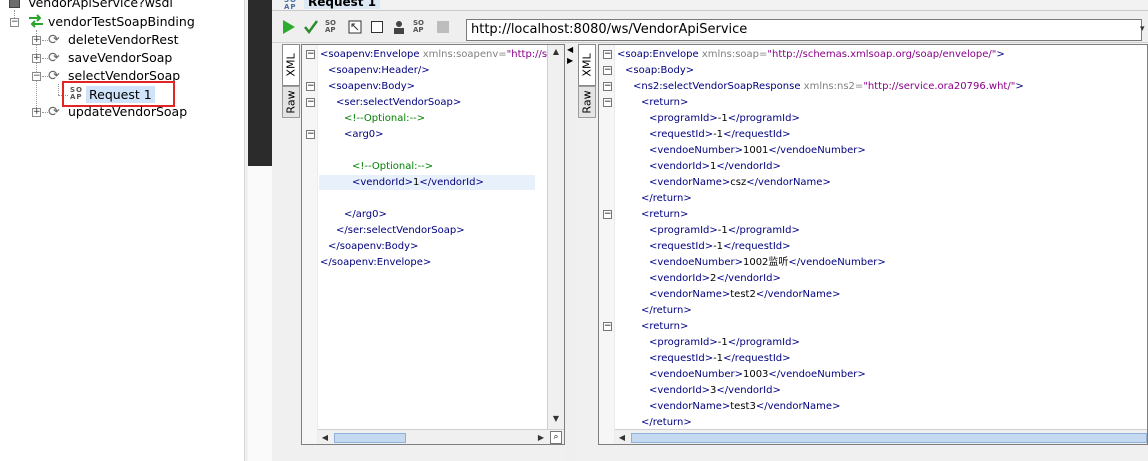  What do you see at coordinates (385, 118) in the screenshot?
I see `code-token: <!--Optional:-->` at bounding box center [385, 118].